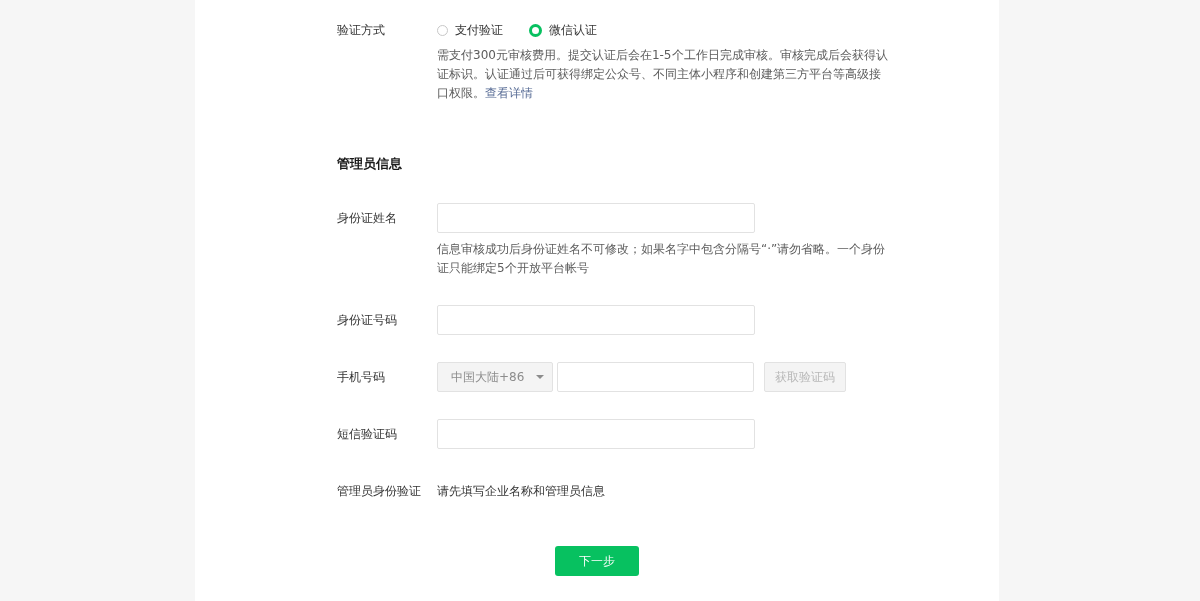 This screenshot has height=601, width=1200. Describe the element at coordinates (540, 377) in the screenshot. I see `caret-icon` at that location.